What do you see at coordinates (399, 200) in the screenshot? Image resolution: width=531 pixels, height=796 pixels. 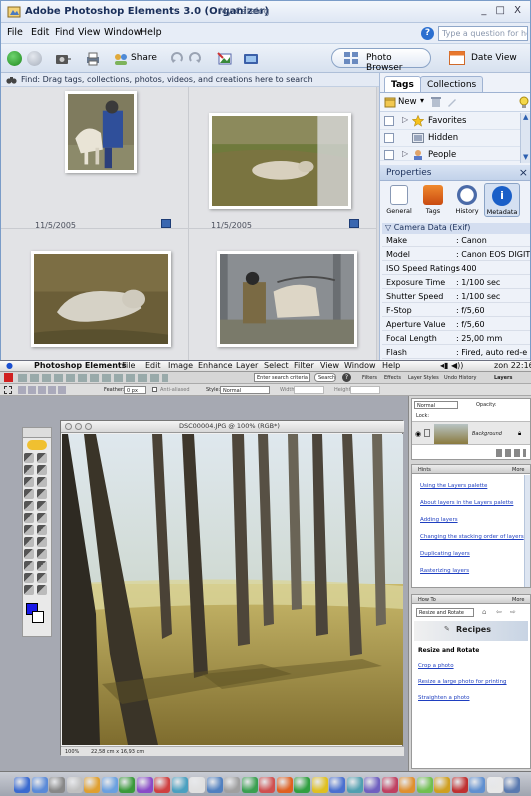 I see `props-tab-general: General` at bounding box center [399, 200].